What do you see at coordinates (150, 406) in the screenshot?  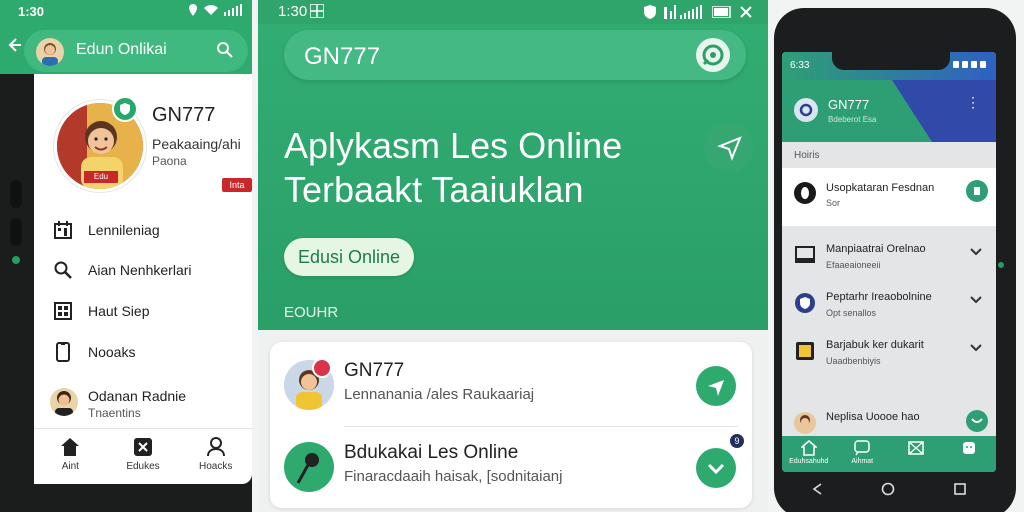 I see `profile-entry: Odanan Radnie Tnaentins` at bounding box center [150, 406].